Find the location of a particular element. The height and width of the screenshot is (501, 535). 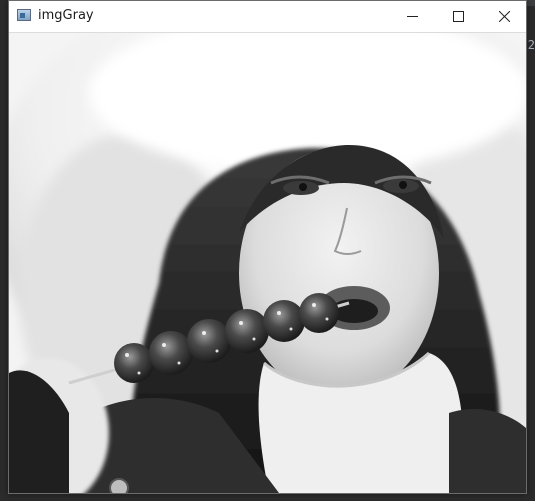

close-icon is located at coordinates (504, 16).